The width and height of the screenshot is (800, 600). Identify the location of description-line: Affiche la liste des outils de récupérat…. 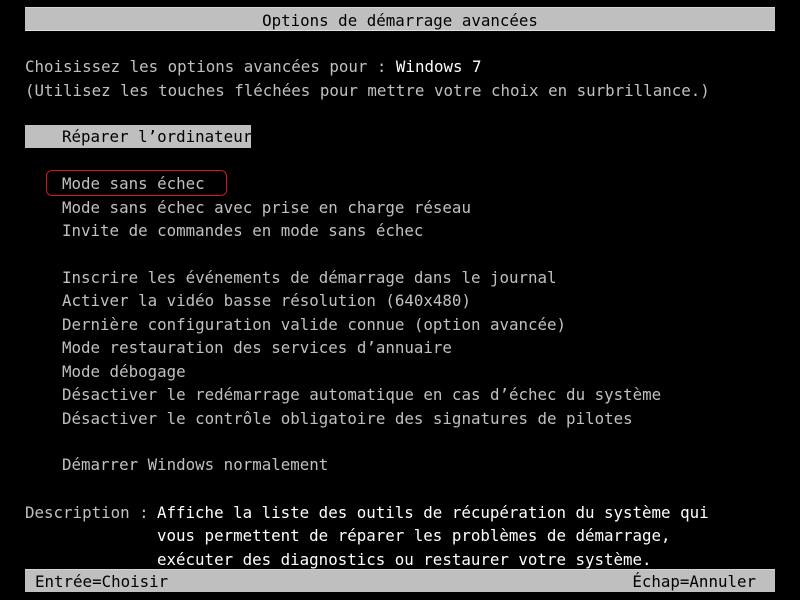
(433, 512).